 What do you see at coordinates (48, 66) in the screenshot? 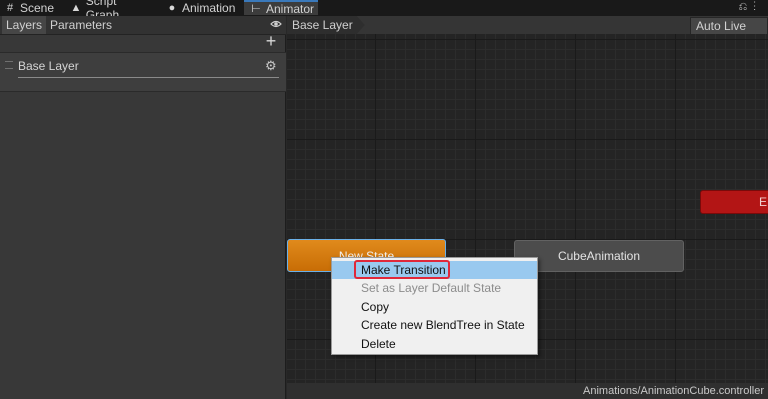
I see `layer-name: Base Layer` at bounding box center [48, 66].